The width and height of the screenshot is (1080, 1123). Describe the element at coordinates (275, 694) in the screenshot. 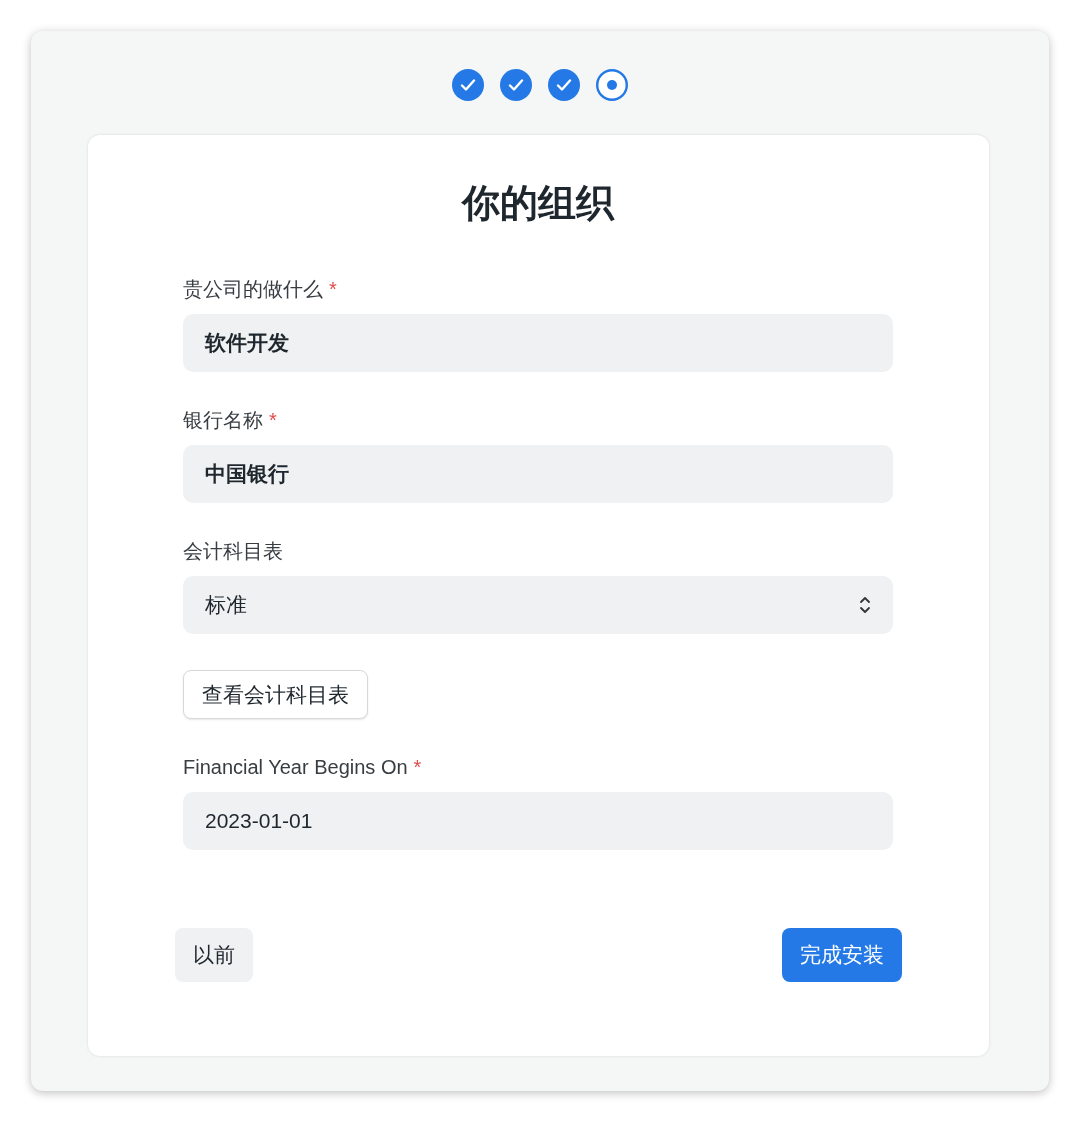

I see `view-chart-button: 查看会计科目表` at that location.